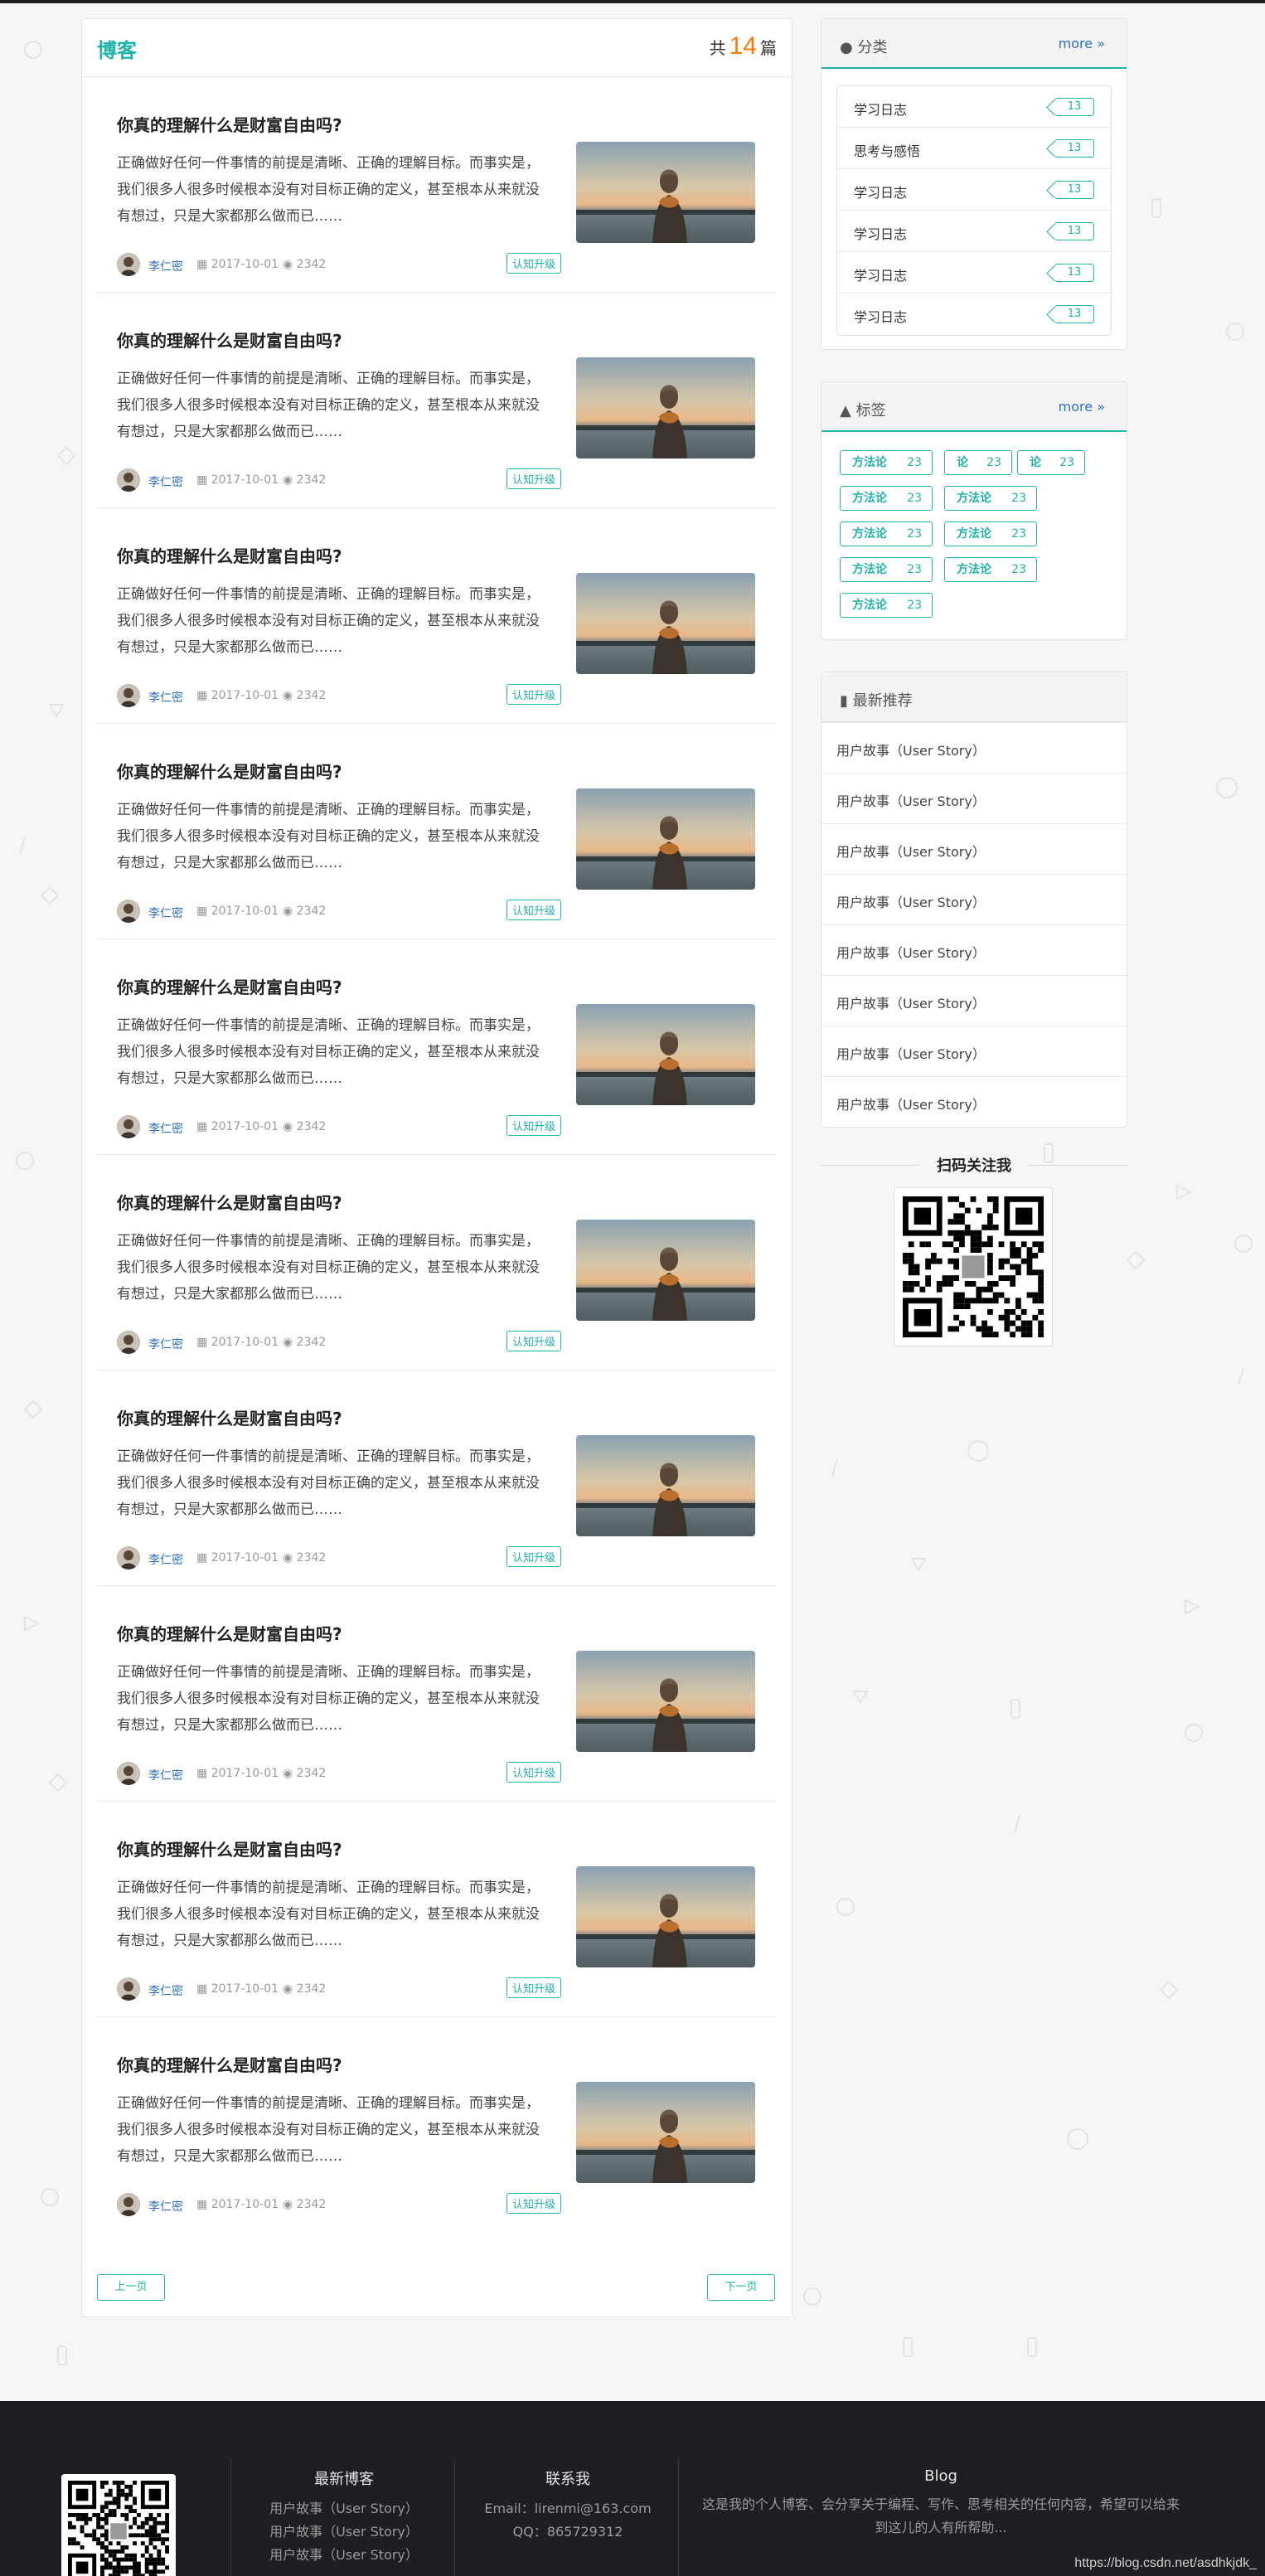 The height and width of the screenshot is (2576, 1265). What do you see at coordinates (1101, 43) in the screenshot?
I see `double-chevron-right-icon: »` at bounding box center [1101, 43].